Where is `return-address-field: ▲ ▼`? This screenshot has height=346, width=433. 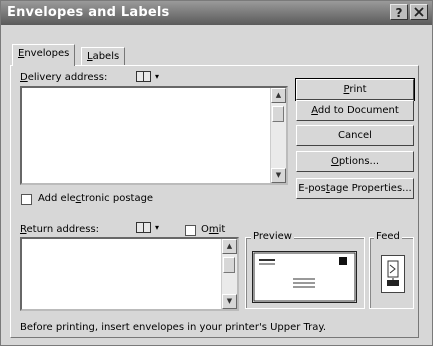 return-address-field: ▲ ▼ is located at coordinates (129, 274).